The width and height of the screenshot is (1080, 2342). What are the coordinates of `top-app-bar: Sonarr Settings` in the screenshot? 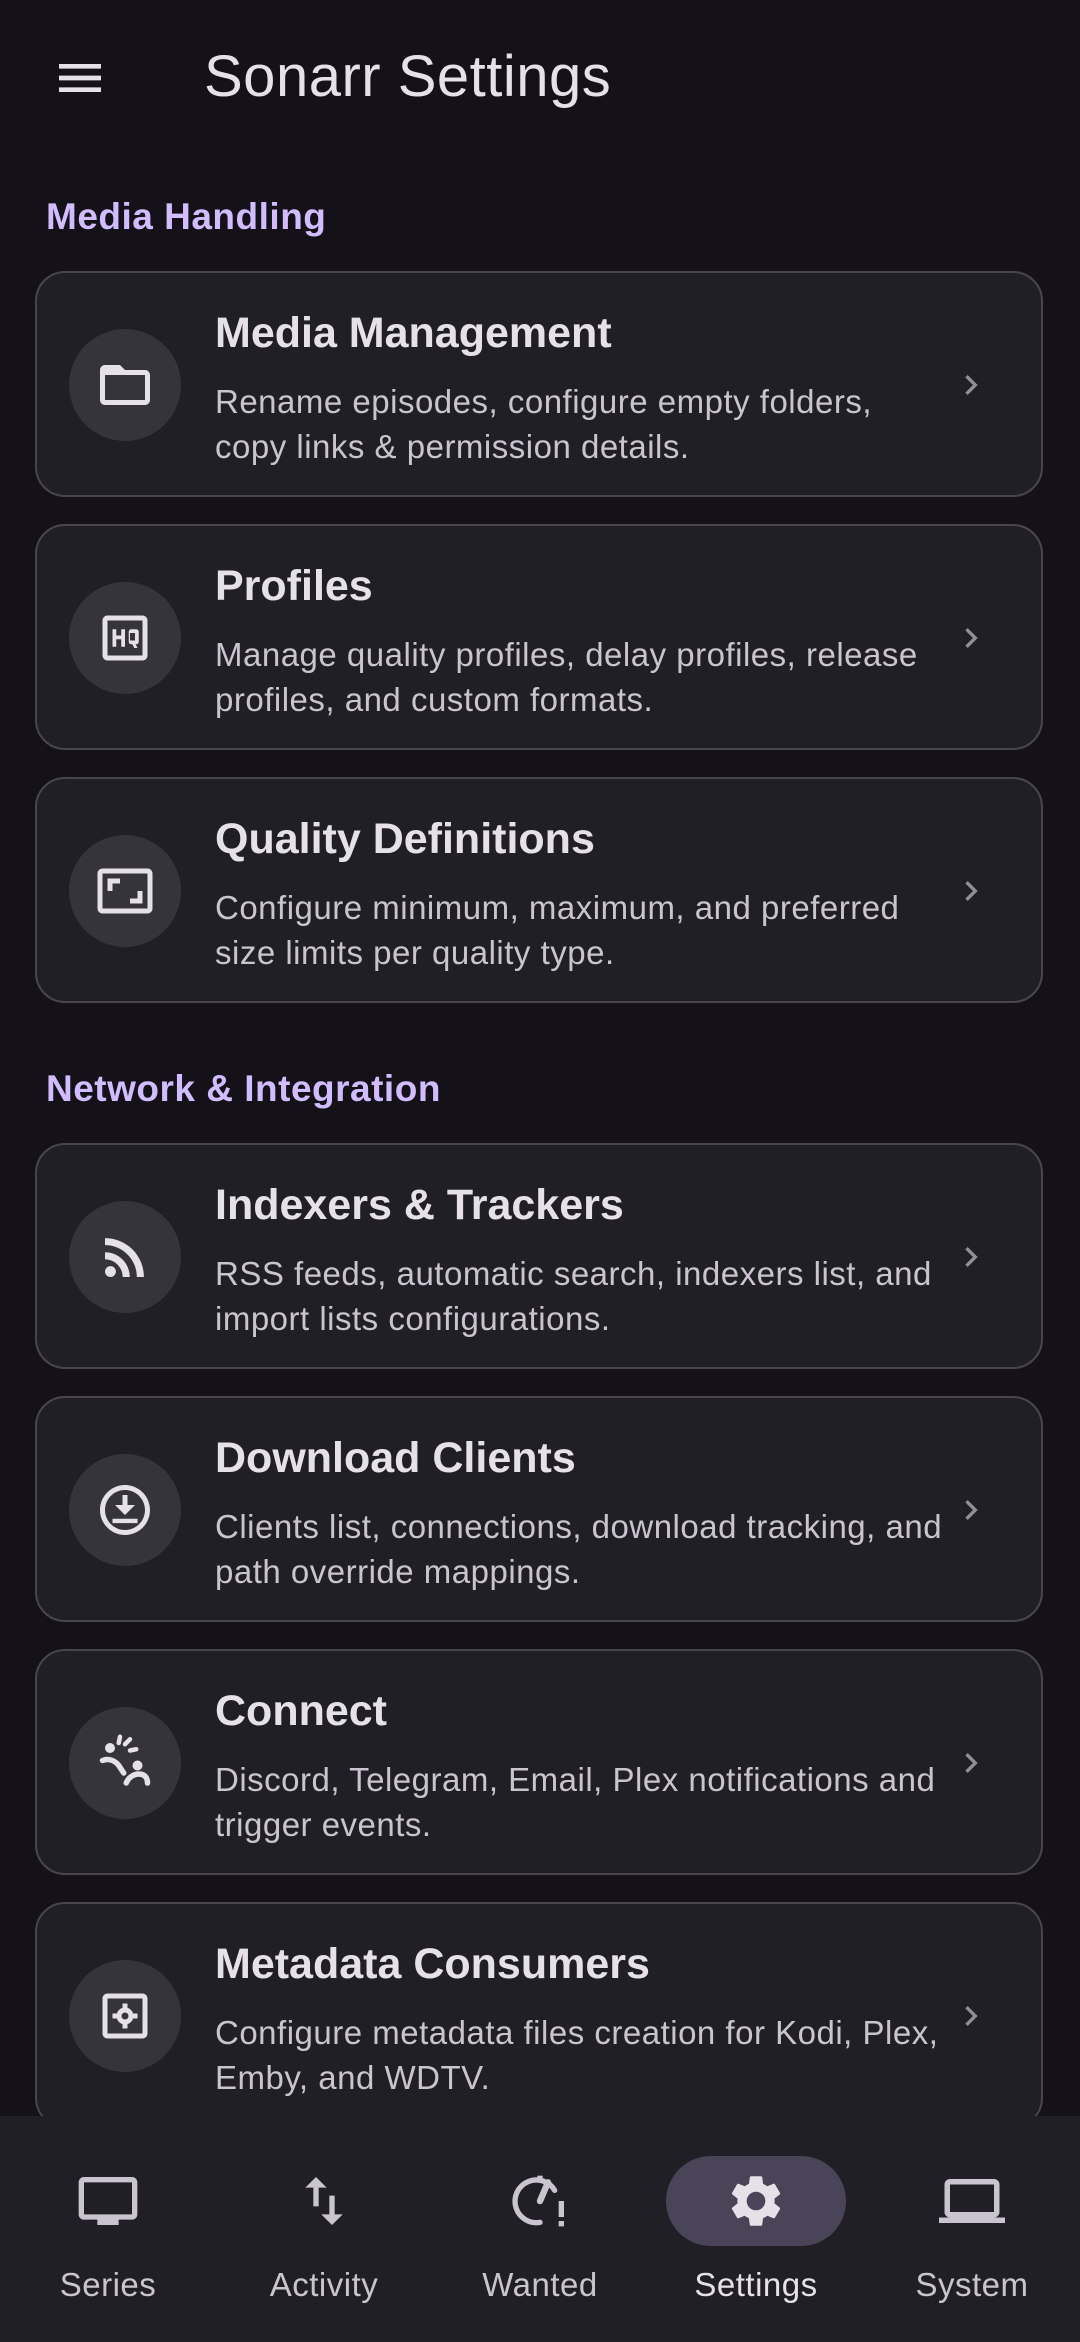 It's located at (540, 78).